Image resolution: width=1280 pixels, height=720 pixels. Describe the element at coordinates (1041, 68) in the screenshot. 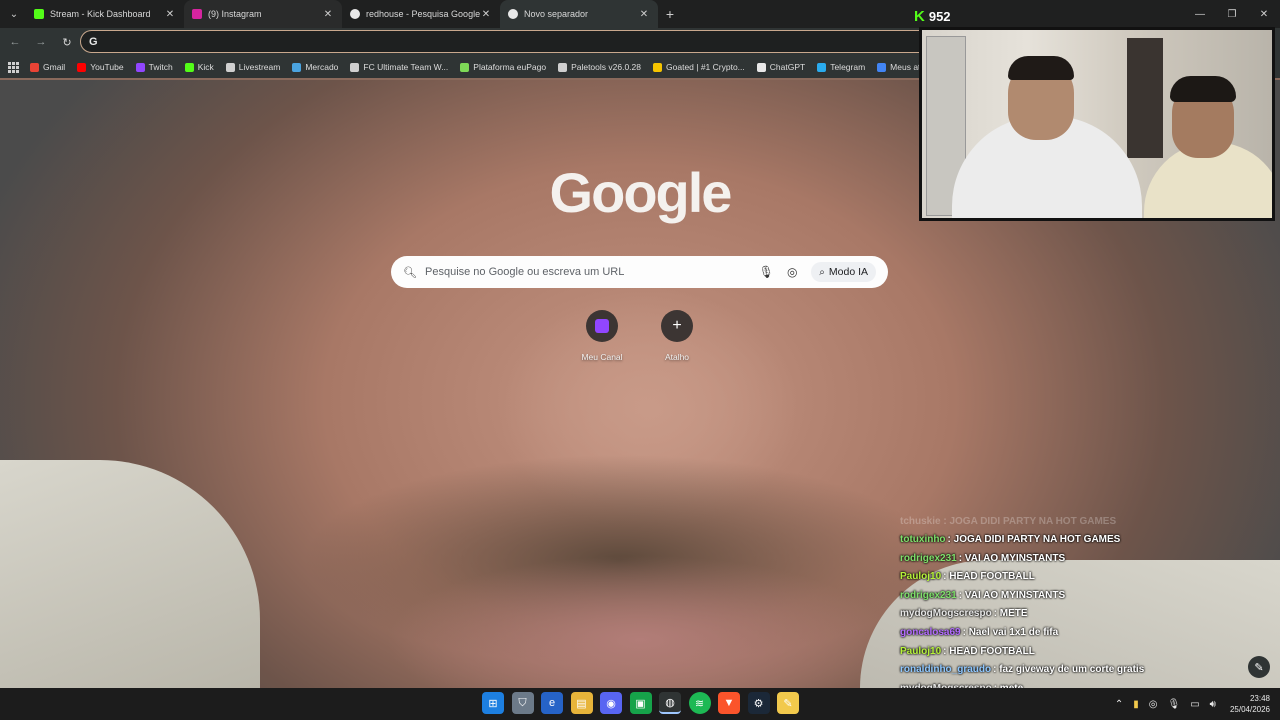

I see `cam-person-left-hair` at that location.